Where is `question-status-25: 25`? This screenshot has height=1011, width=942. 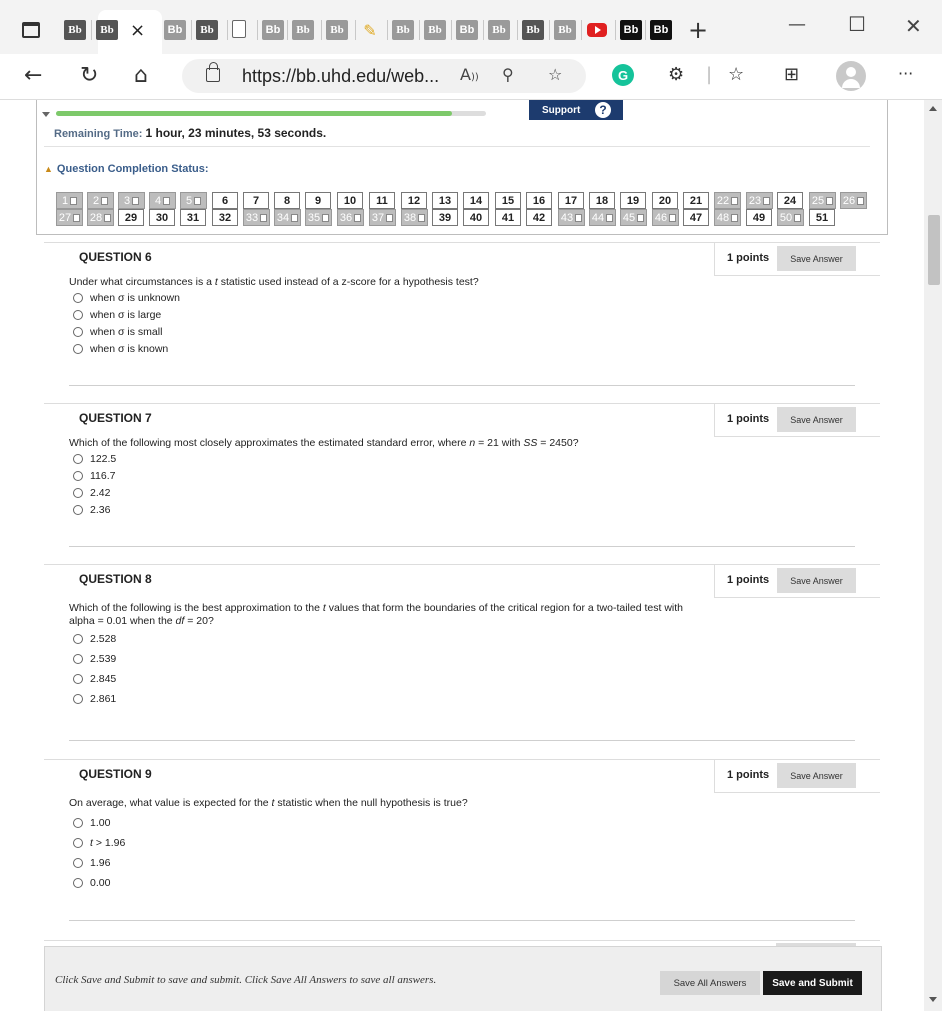
question-status-25: 25 is located at coordinates (822, 200).